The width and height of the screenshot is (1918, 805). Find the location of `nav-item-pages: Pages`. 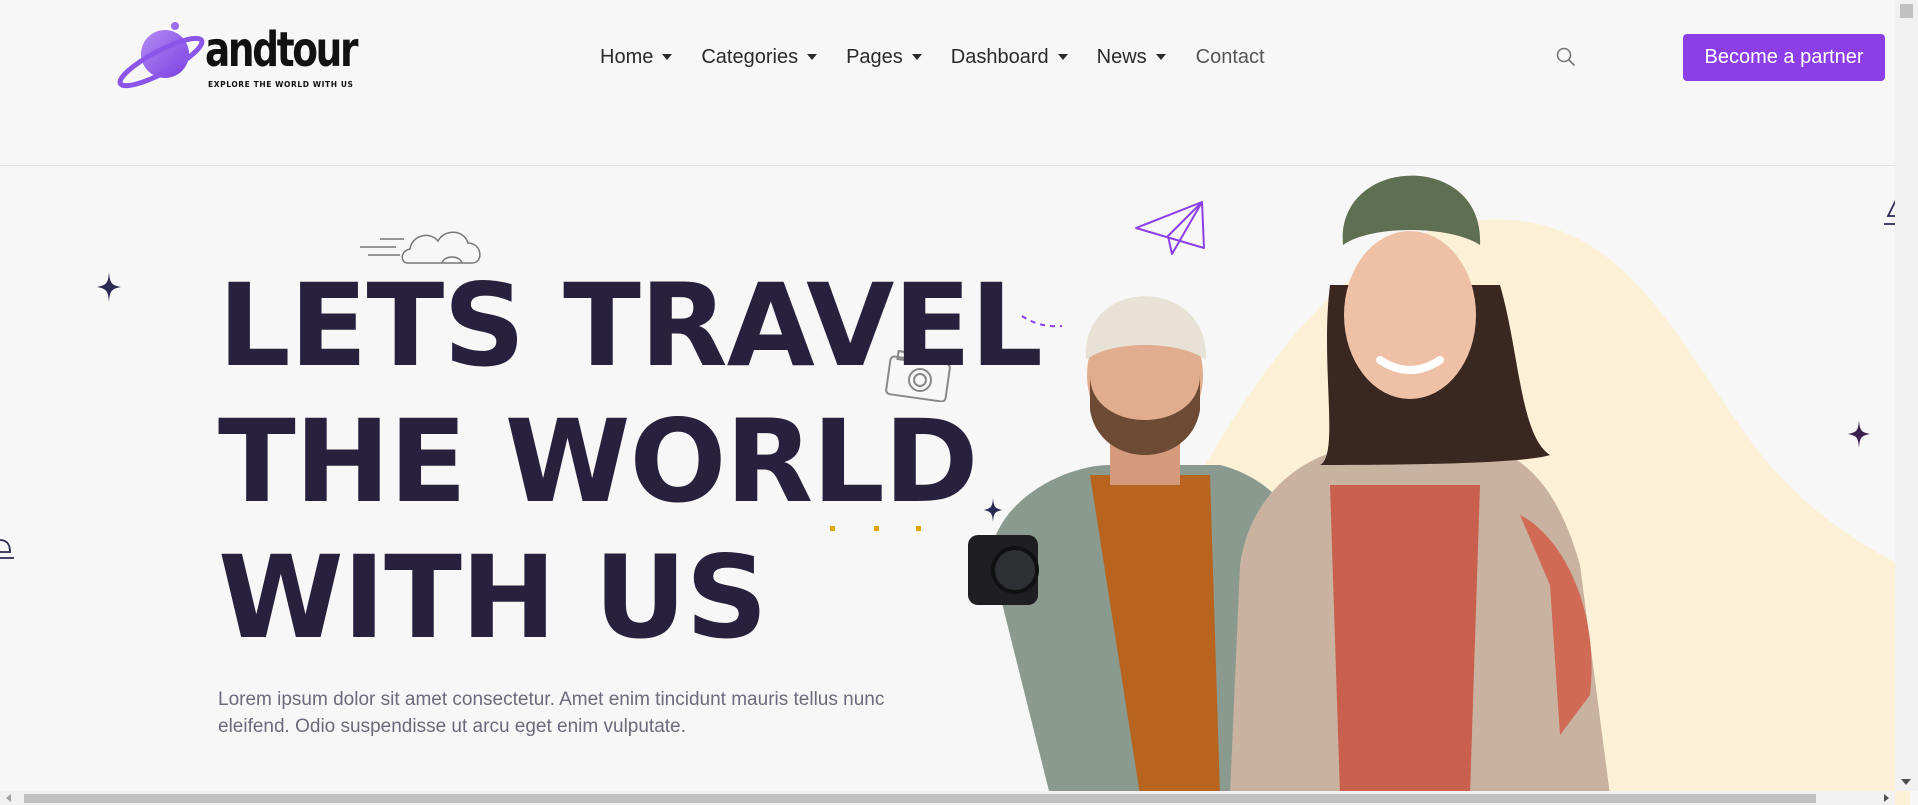

nav-item-pages: Pages is located at coordinates (884, 57).